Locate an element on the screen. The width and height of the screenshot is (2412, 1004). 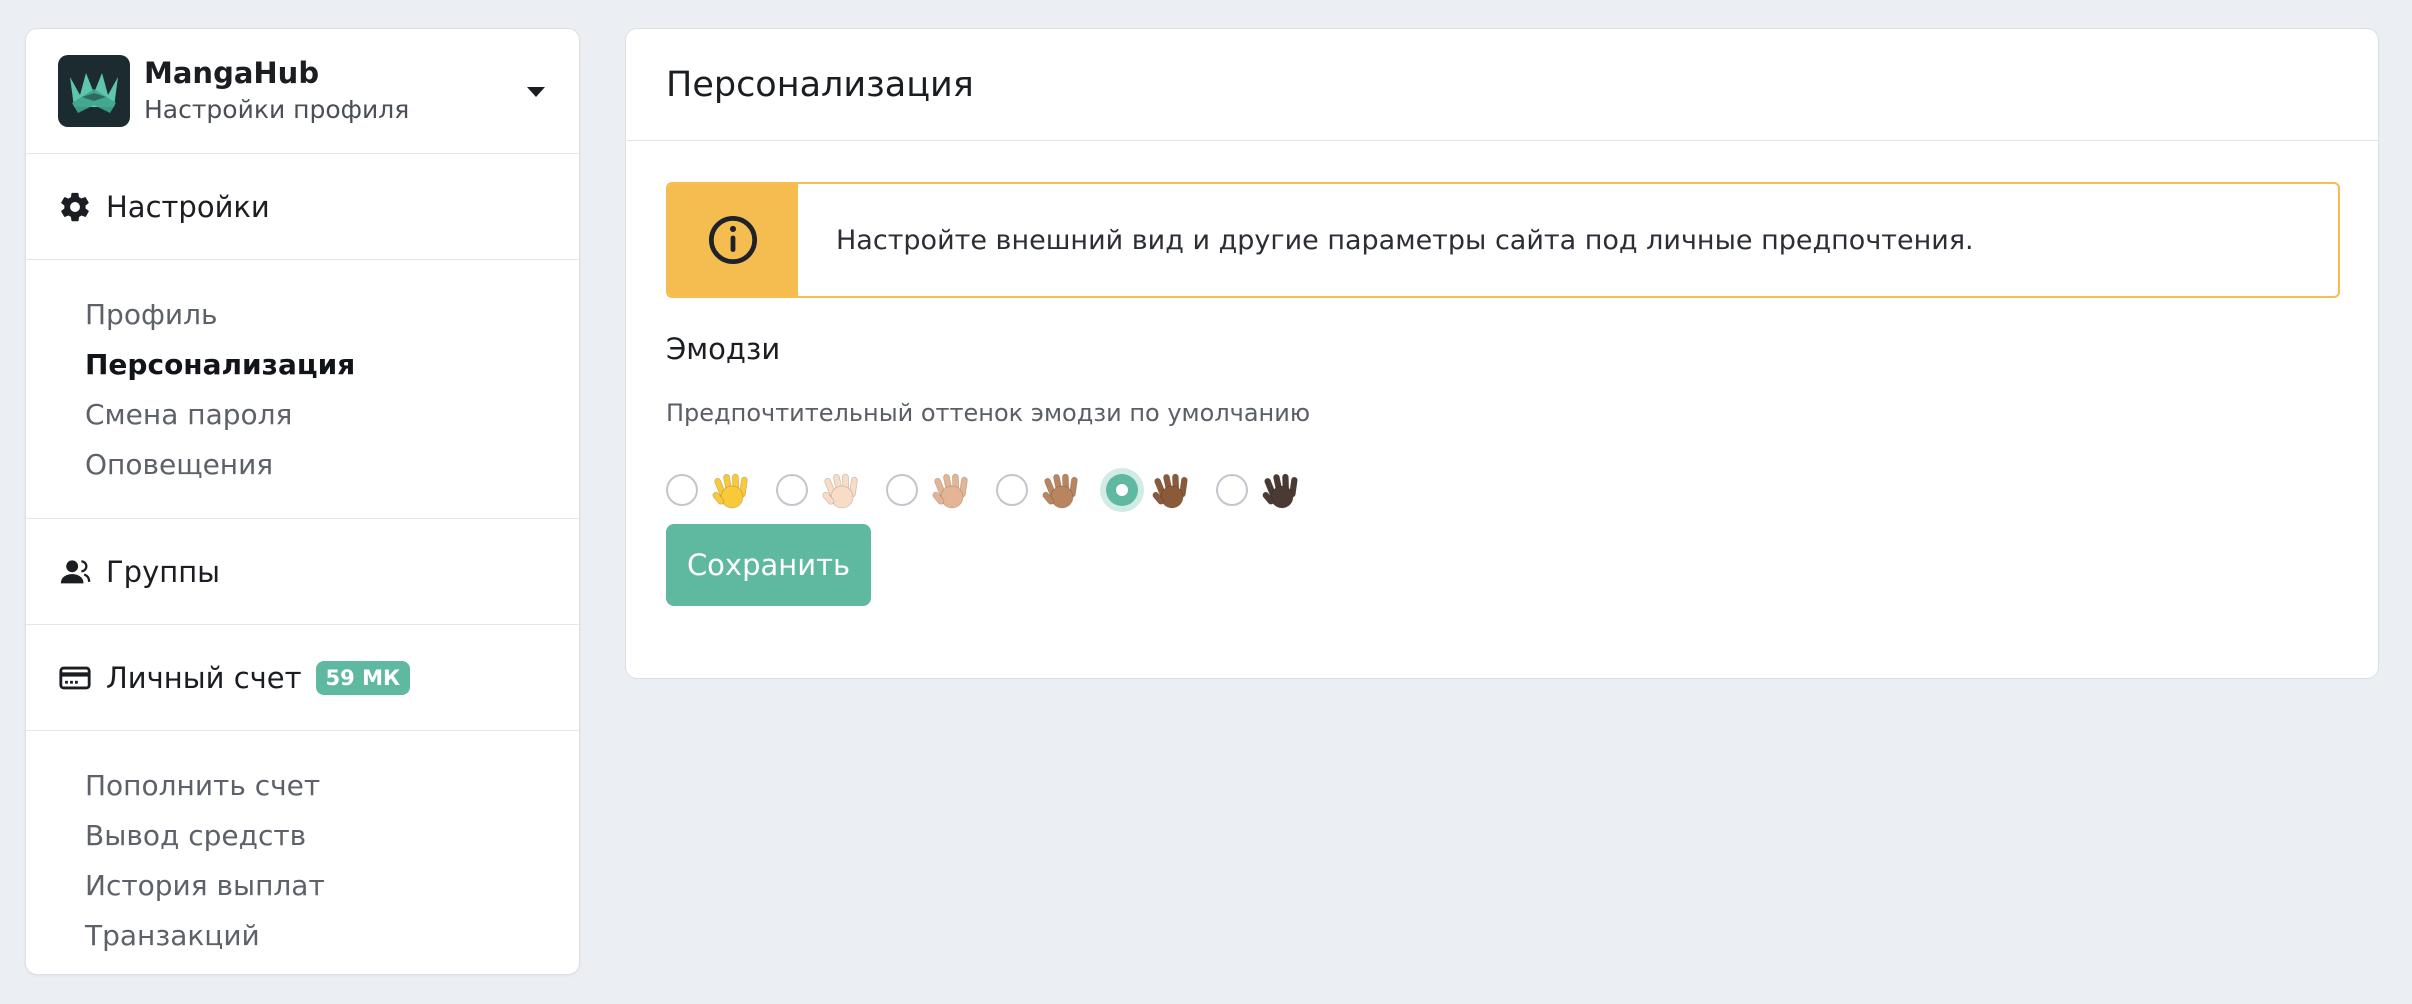
emoji-tone-option-light is located at coordinates (819, 490).